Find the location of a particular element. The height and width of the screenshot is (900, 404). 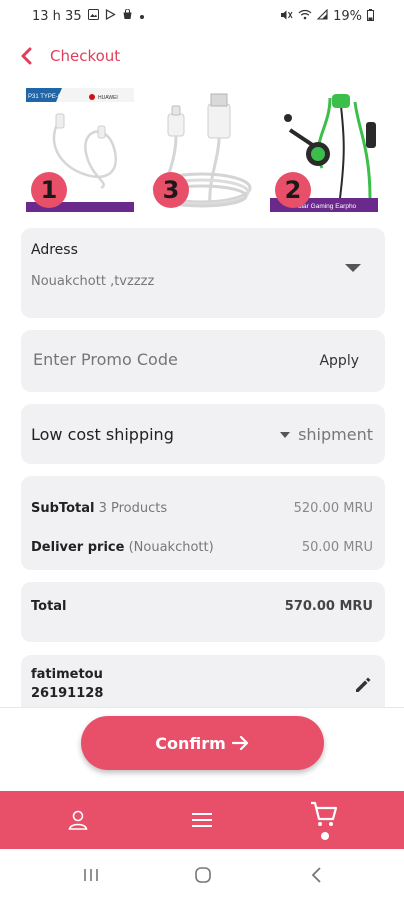

shopping-bag-notification-icon is located at coordinates (127, 15).